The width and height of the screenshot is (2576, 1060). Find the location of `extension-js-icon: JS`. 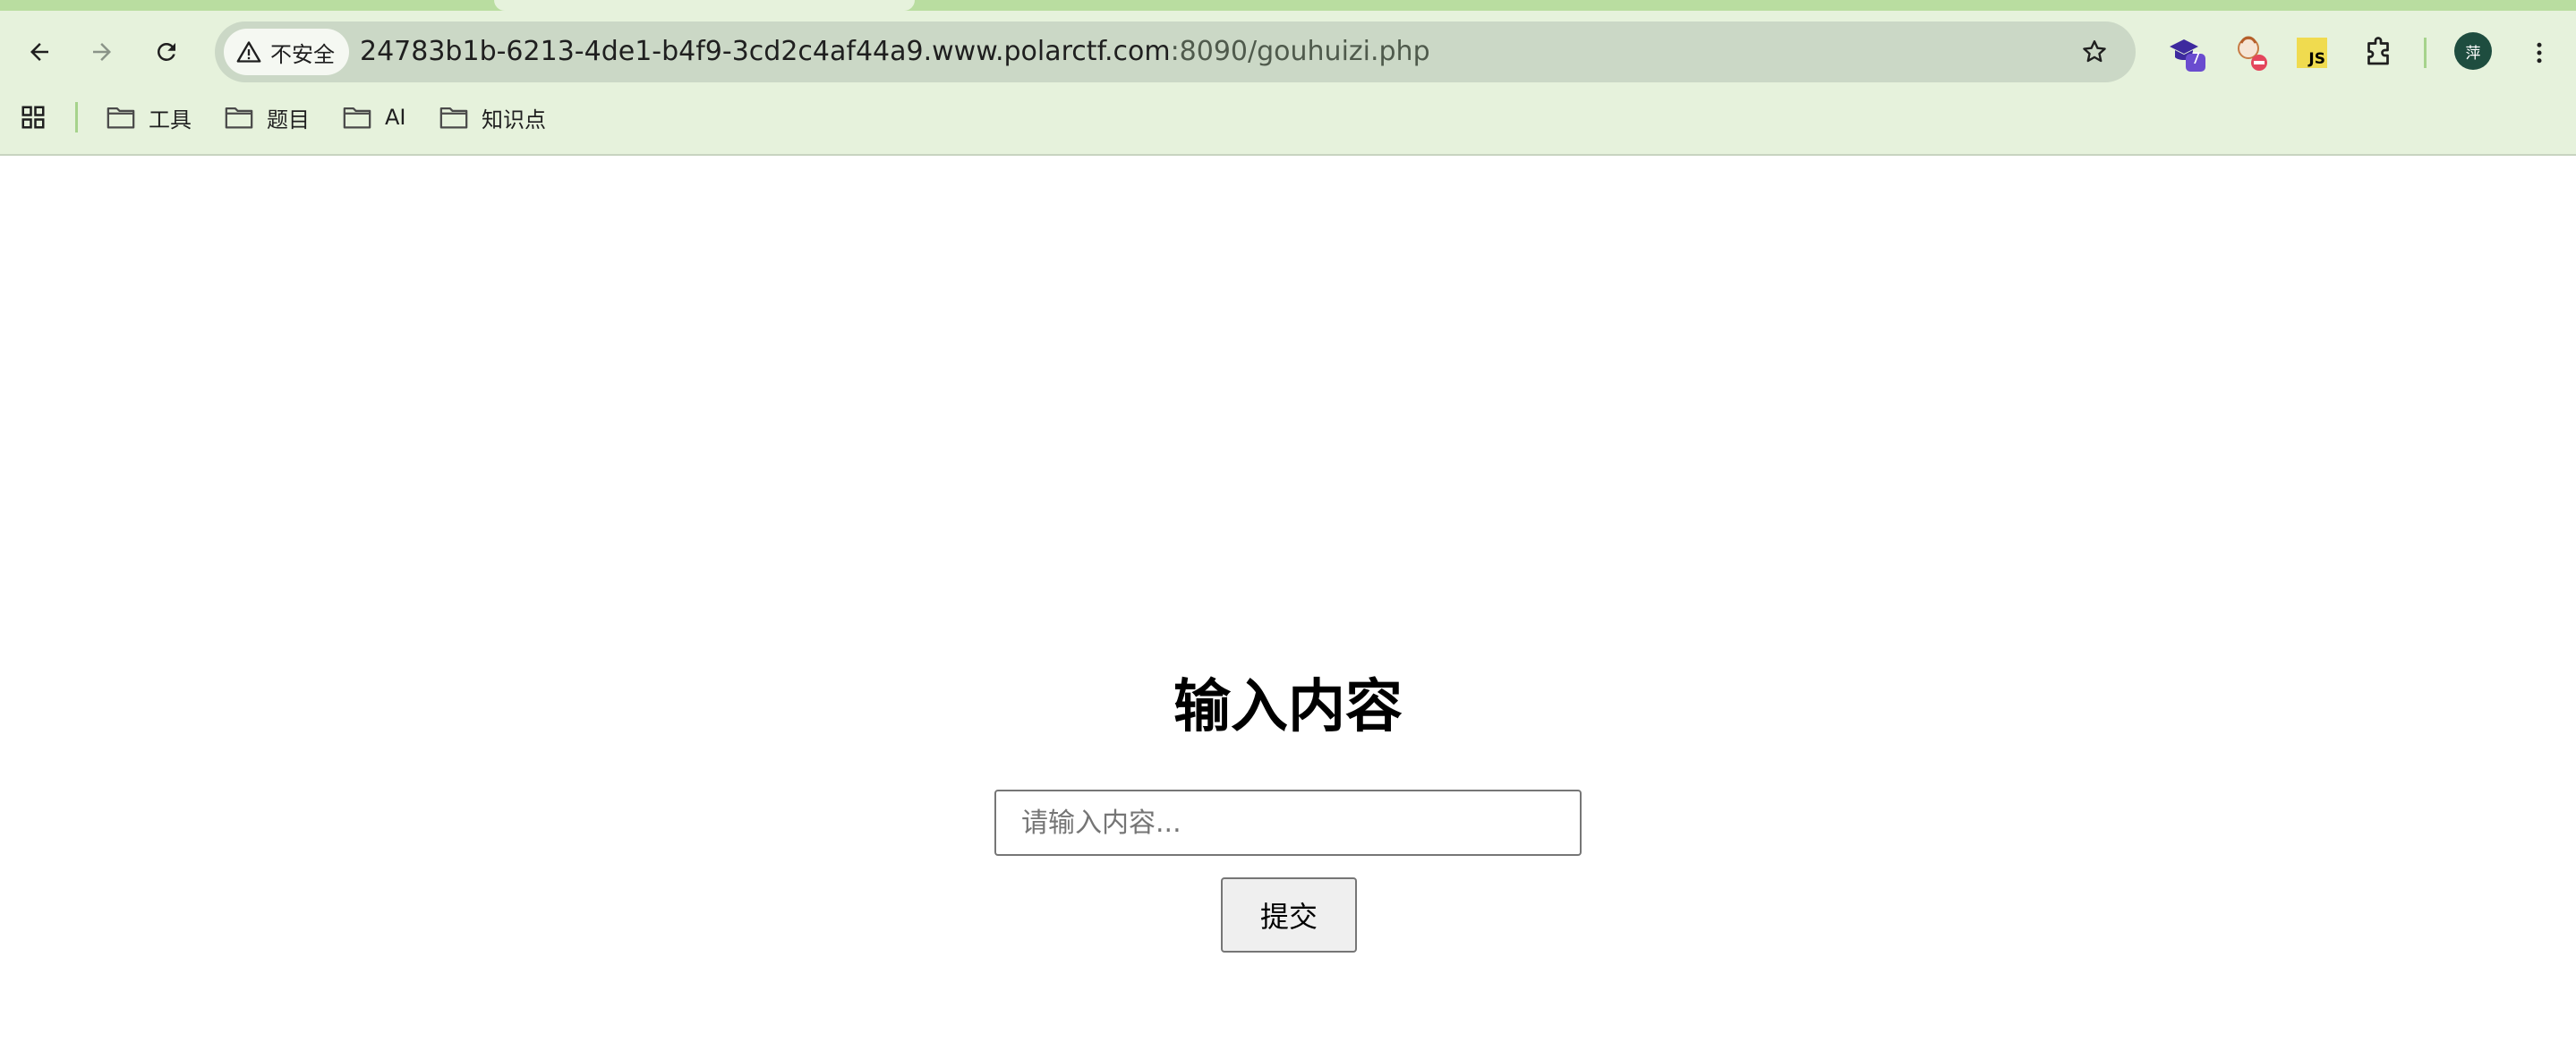

extension-js-icon: JS is located at coordinates (2312, 52).